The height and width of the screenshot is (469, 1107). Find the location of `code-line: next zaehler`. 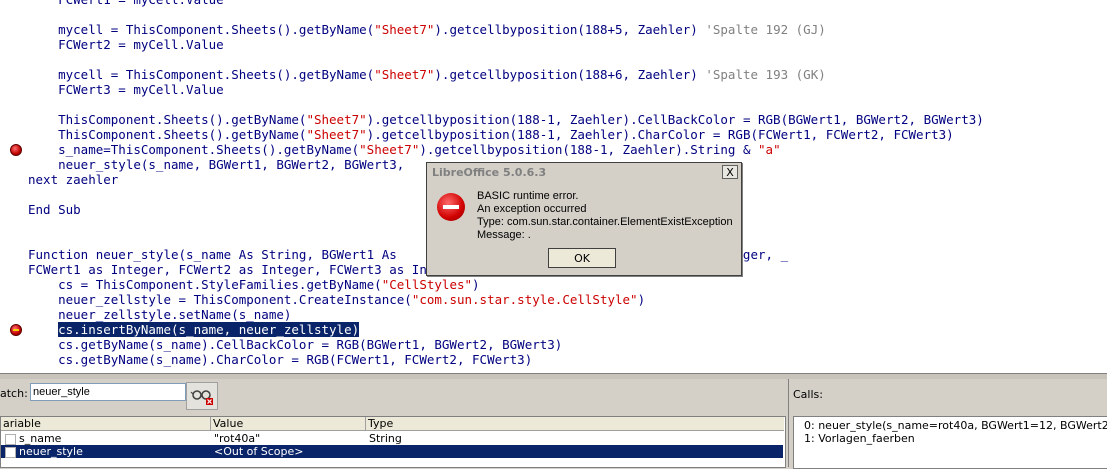

code-line: next zaehler is located at coordinates (73, 179).